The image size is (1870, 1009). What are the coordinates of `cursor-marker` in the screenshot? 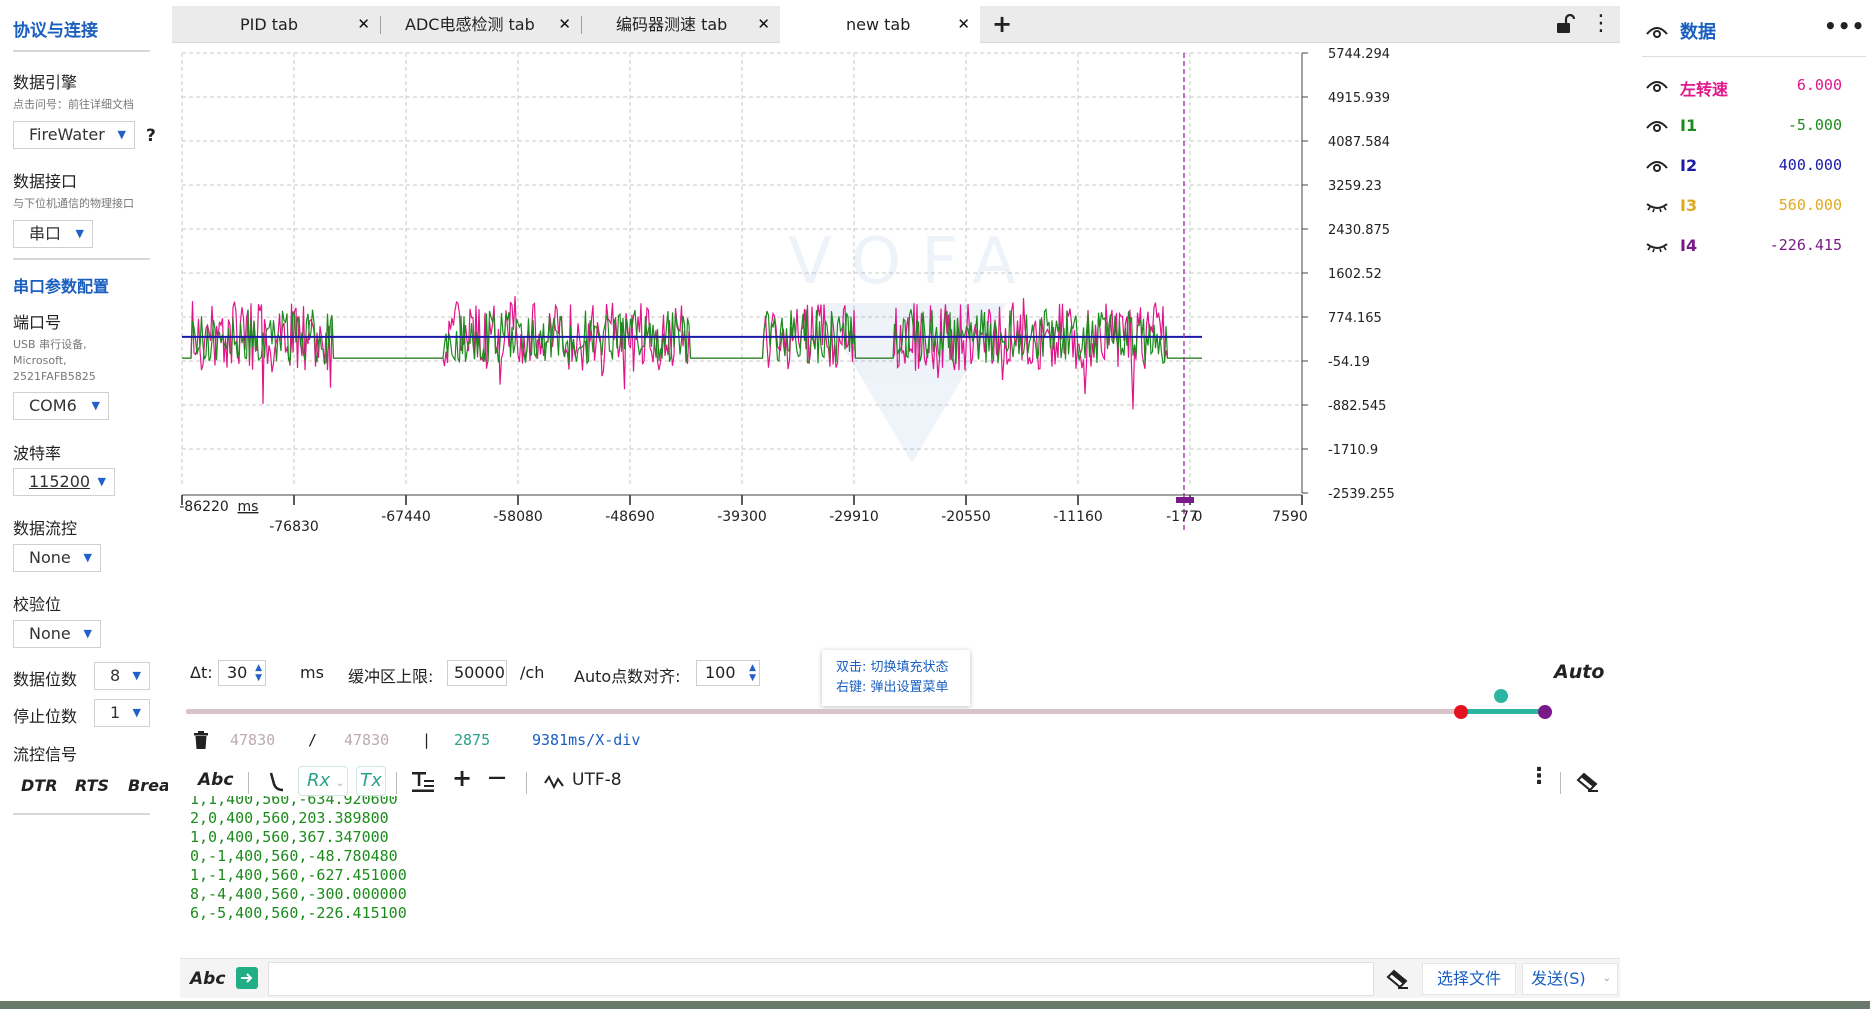 It's located at (1185, 500).